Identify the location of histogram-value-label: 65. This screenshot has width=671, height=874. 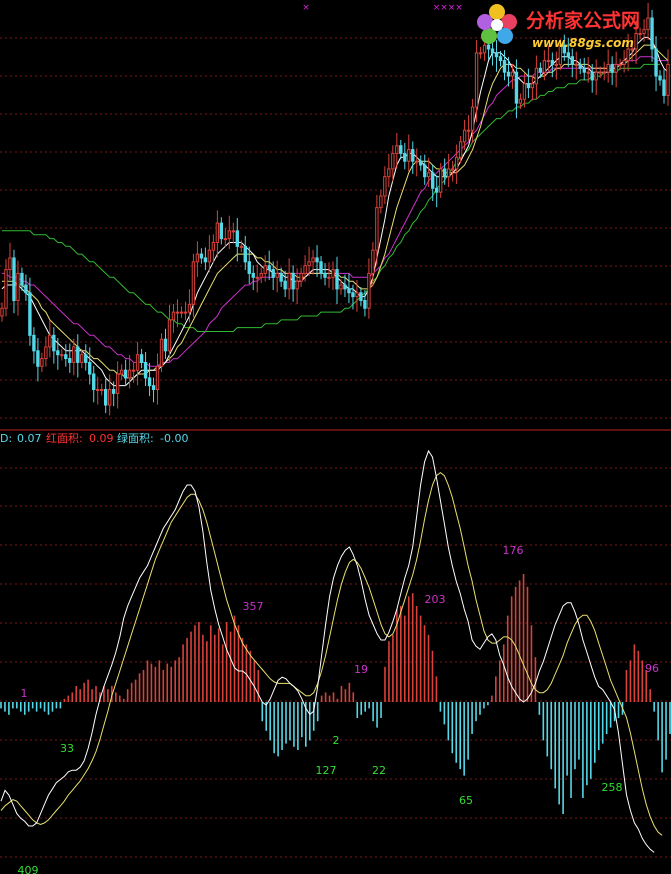
(466, 800).